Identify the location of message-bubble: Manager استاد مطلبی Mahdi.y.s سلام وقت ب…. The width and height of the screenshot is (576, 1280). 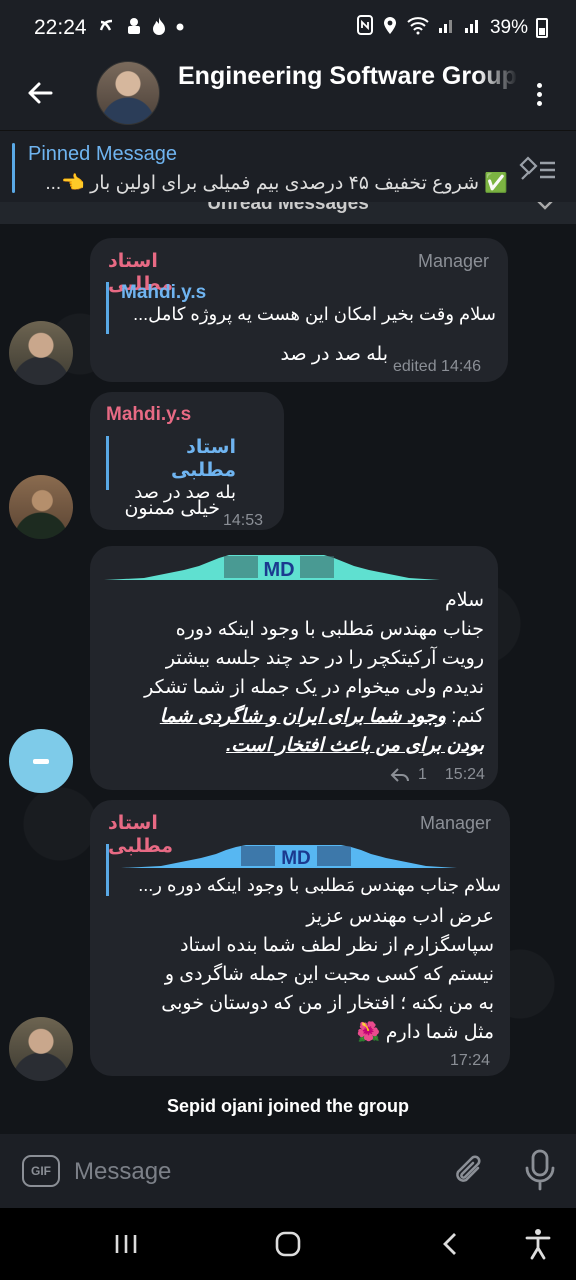
(299, 310).